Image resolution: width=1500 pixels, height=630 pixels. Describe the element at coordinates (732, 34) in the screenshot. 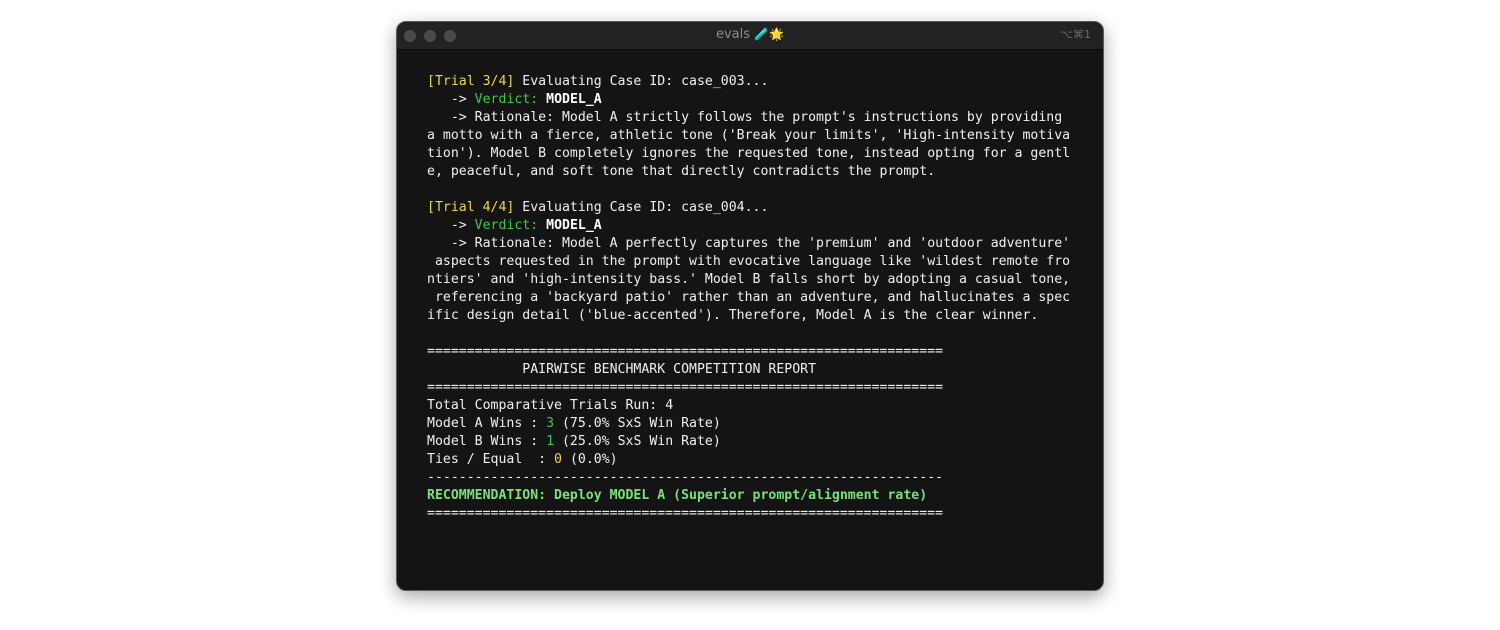

I see `window-title-text: evals` at that location.